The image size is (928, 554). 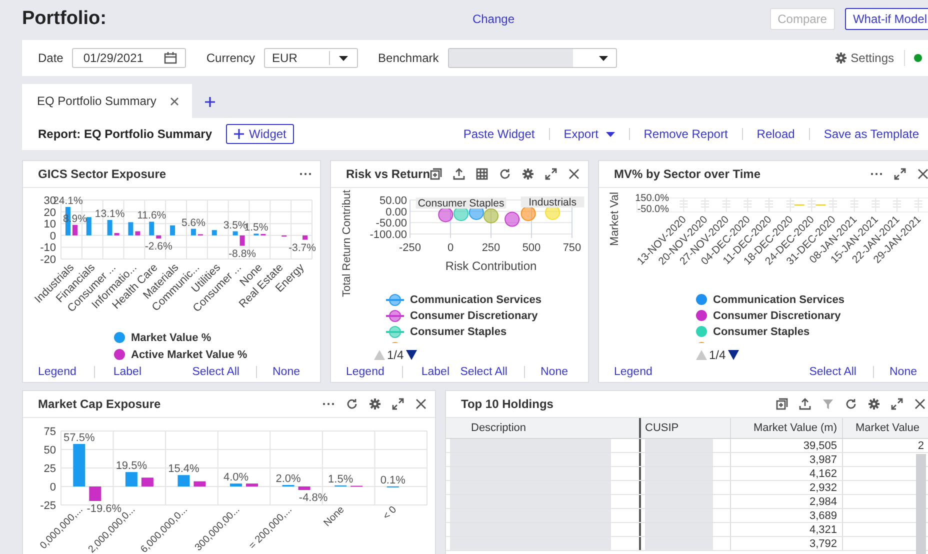 What do you see at coordinates (129, 58) in the screenshot?
I see `date-field: 01/29/2021` at bounding box center [129, 58].